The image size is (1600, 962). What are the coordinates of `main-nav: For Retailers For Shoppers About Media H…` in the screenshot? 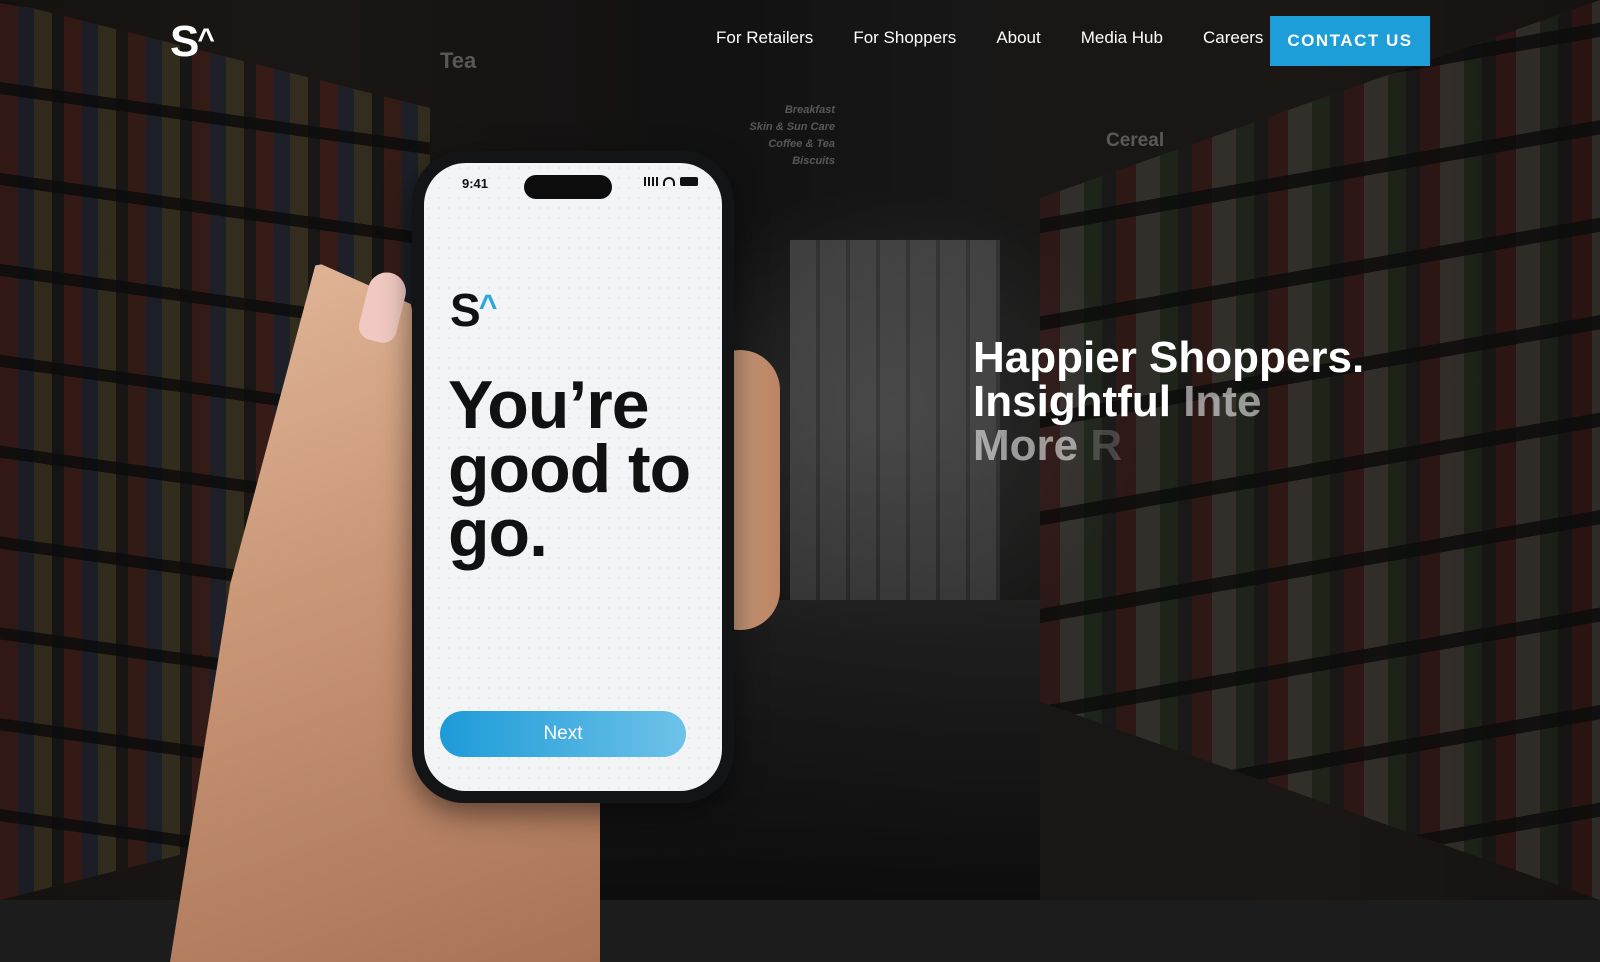 It's located at (989, 38).